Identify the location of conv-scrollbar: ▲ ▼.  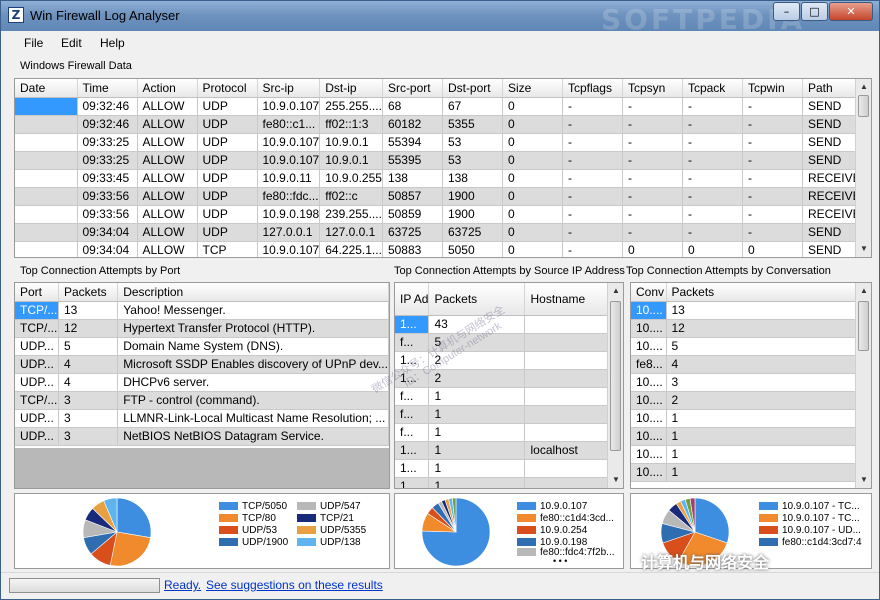
(863, 385).